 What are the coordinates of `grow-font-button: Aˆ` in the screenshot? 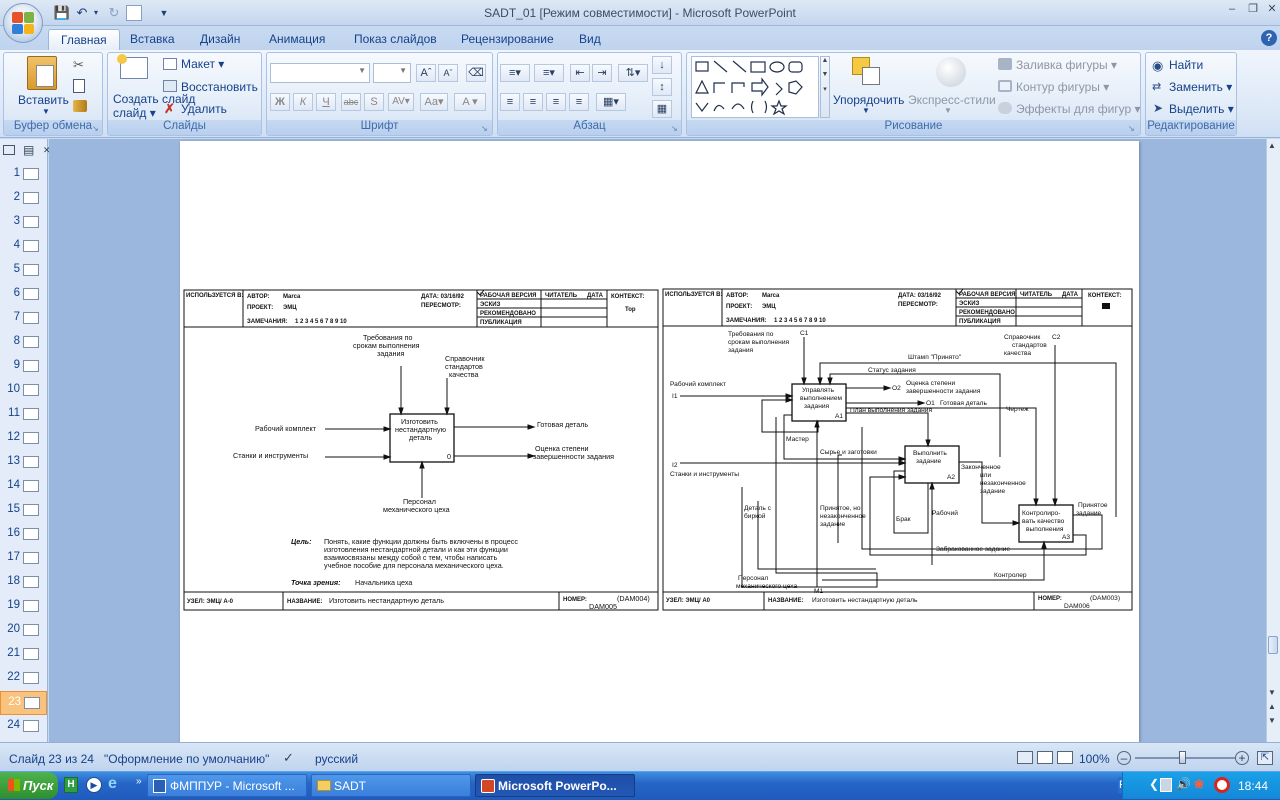 It's located at (426, 73).